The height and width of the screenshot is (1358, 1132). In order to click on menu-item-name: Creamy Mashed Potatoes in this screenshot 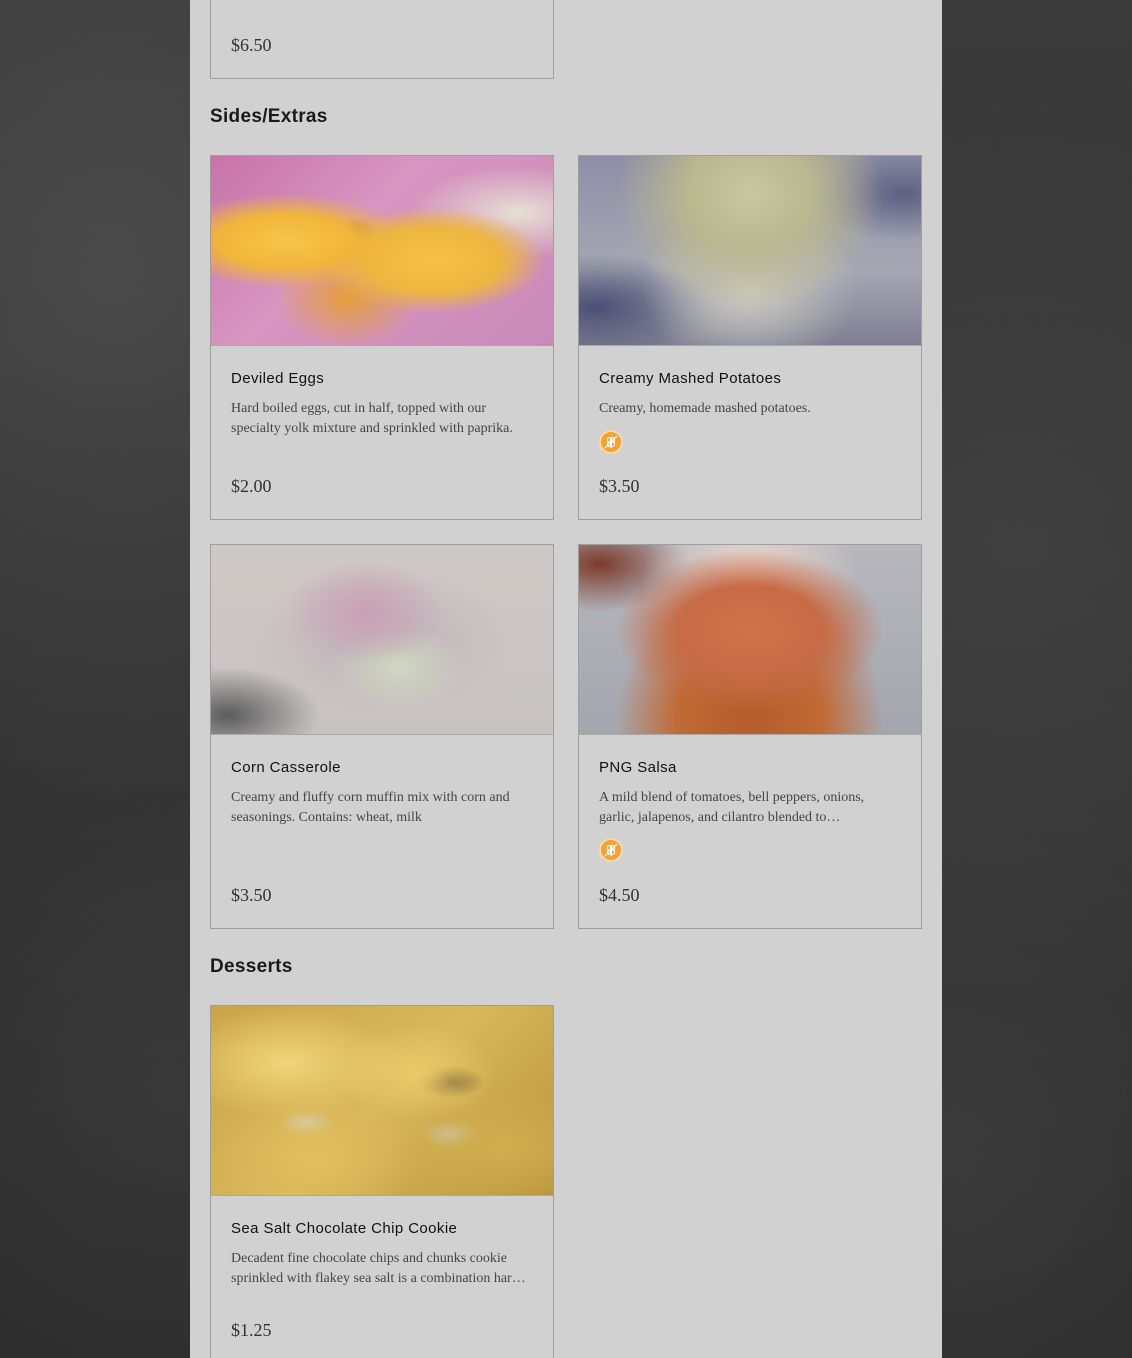, I will do `click(690, 378)`.